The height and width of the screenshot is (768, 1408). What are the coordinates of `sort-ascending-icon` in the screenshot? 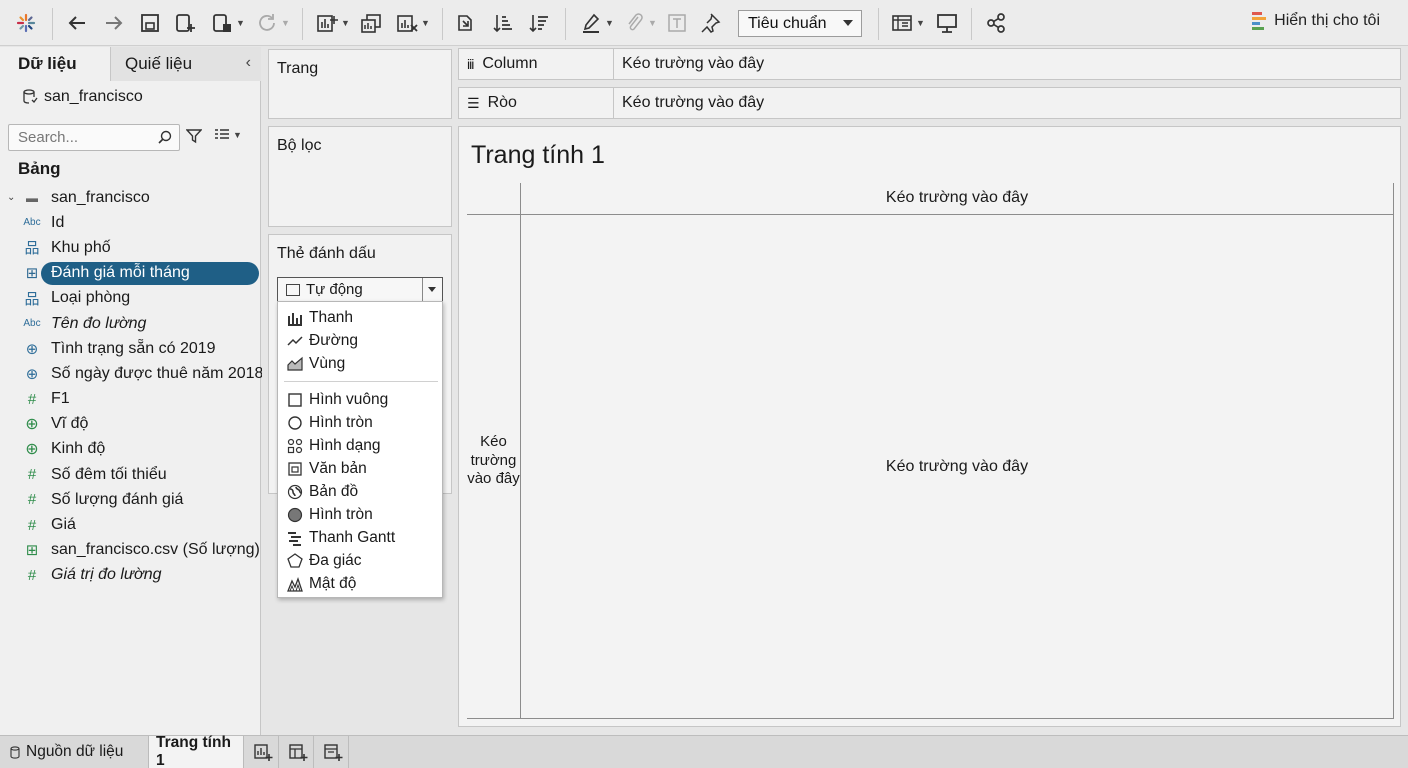 It's located at (503, 23).